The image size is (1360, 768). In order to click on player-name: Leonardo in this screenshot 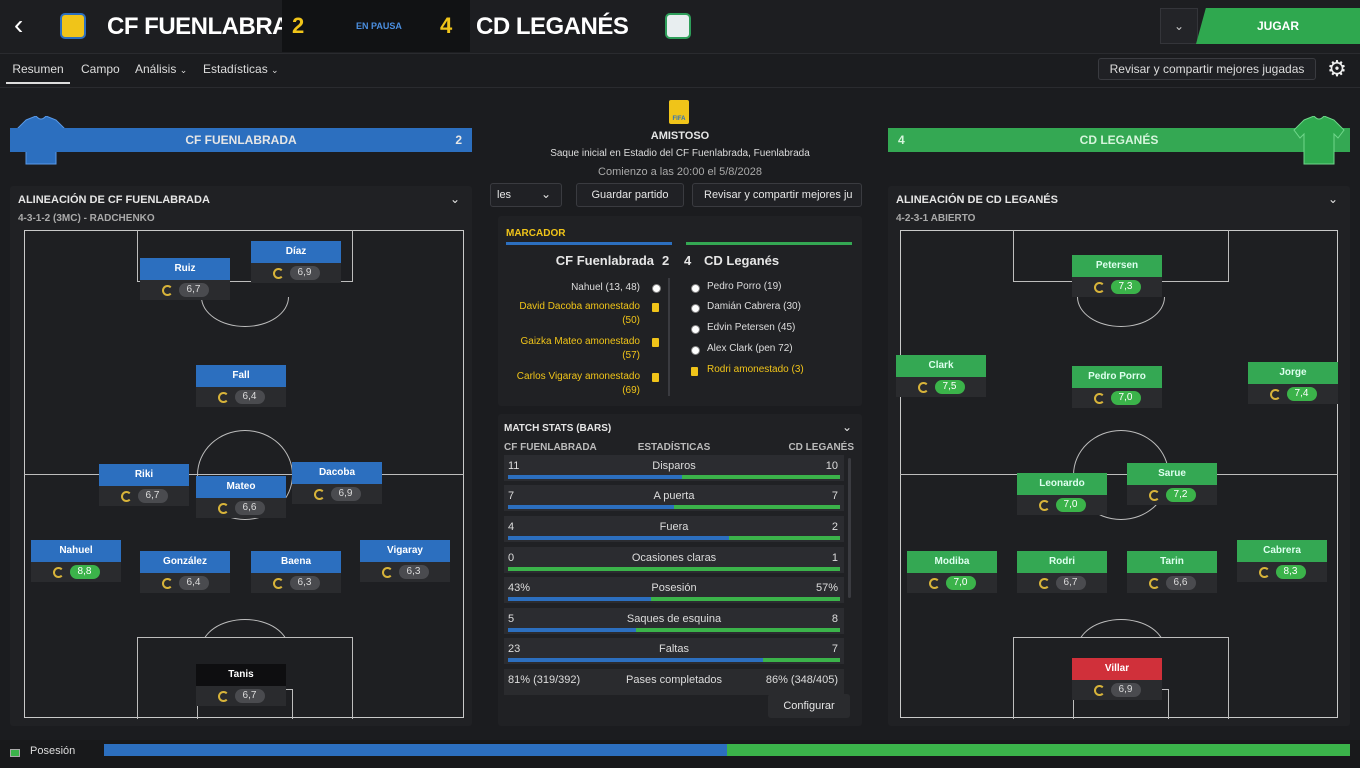, I will do `click(1062, 484)`.